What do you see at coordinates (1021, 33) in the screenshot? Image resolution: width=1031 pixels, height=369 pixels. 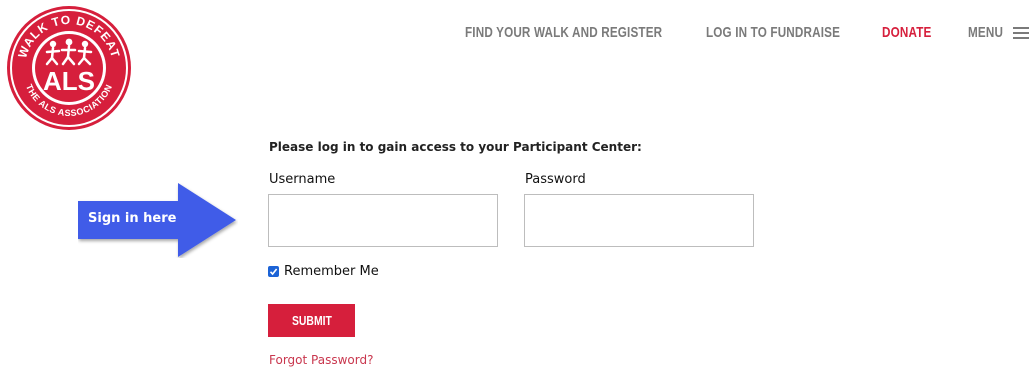 I see `hamburger-icon` at bounding box center [1021, 33].